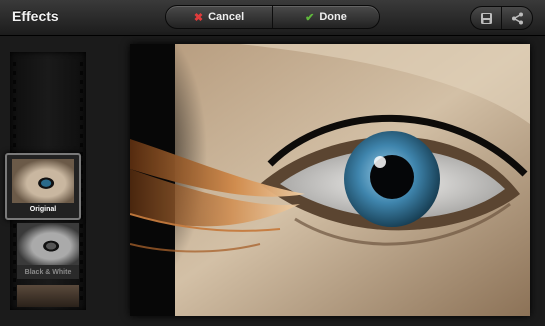 The image size is (545, 326). I want to click on done-button: ✔ Done, so click(325, 17).